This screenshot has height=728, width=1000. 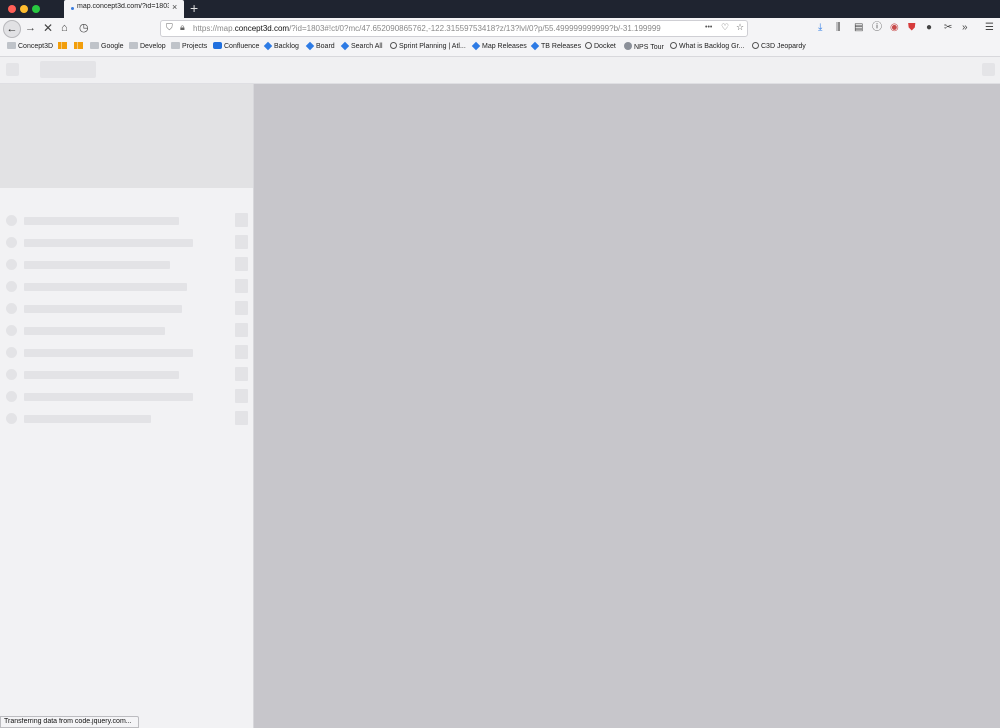 I want to click on bookmark-concept3d: Concept3D, so click(x=30, y=47).